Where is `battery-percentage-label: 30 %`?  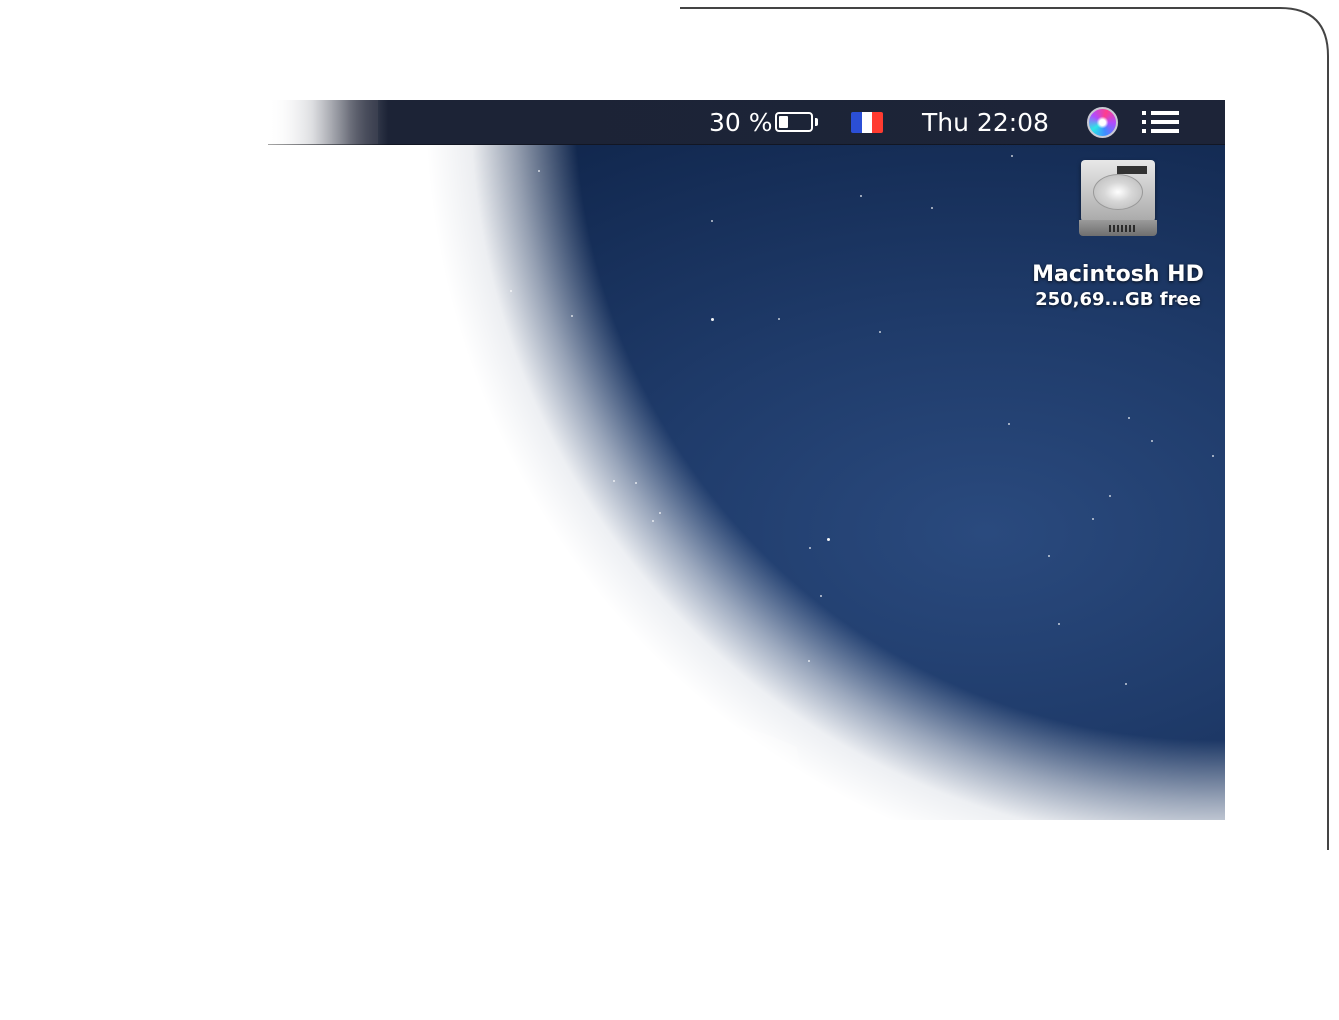 battery-percentage-label: 30 % is located at coordinates (741, 122).